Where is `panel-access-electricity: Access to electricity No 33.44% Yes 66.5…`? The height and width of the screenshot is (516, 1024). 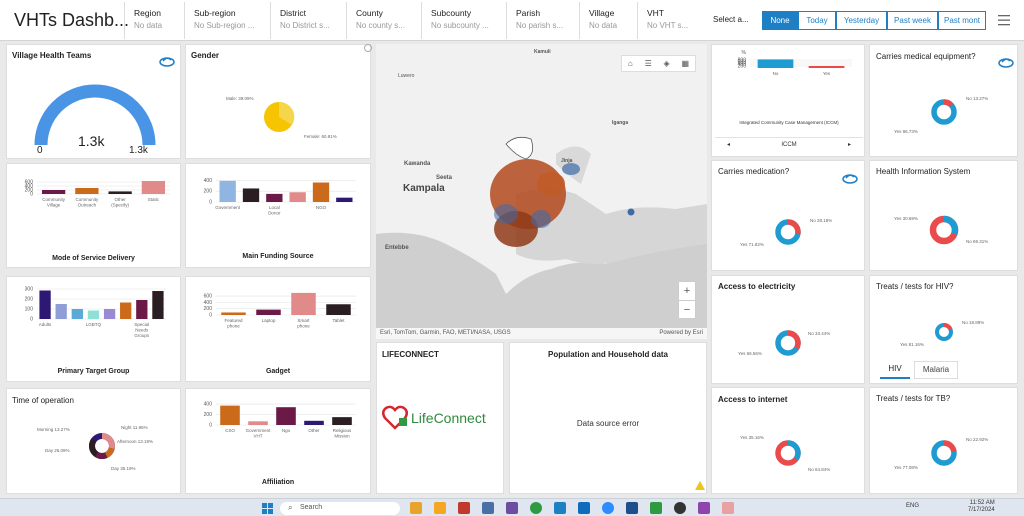
panel-access-electricity: Access to electricity No 33.44% Yes 66.5… is located at coordinates (788, 329).